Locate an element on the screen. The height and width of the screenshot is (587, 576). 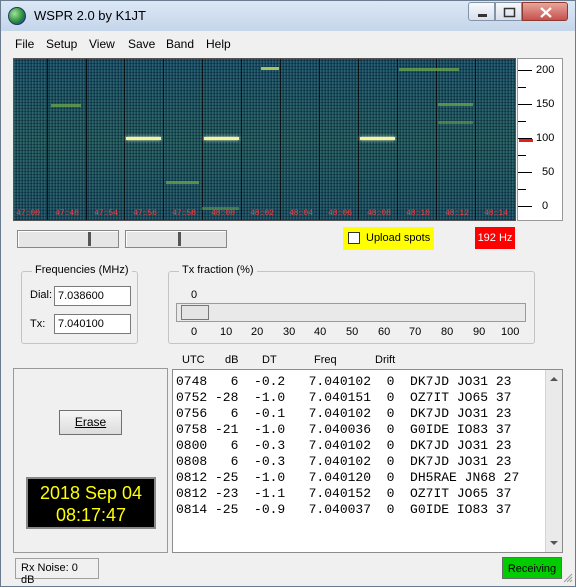
erase-button: Erase is located at coordinates (90, 422).